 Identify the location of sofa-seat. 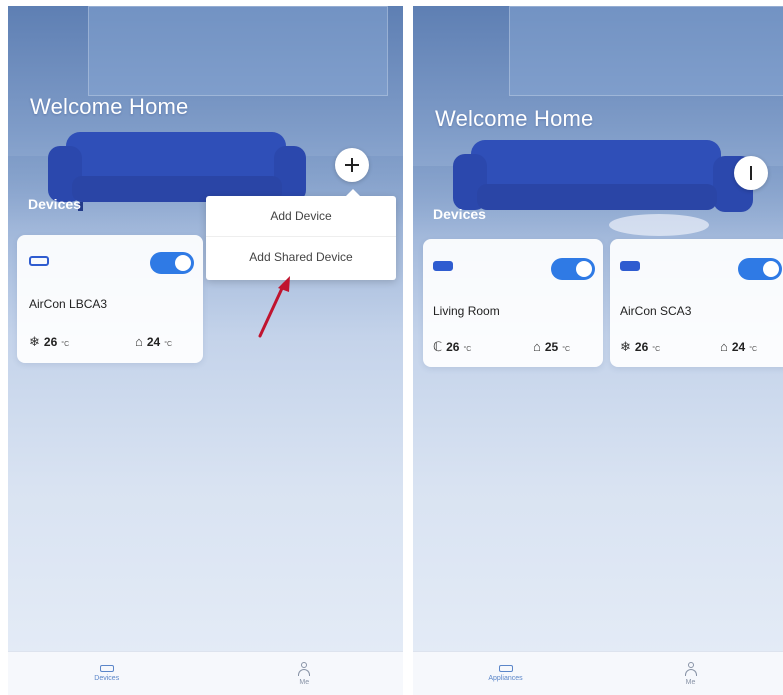
(597, 197).